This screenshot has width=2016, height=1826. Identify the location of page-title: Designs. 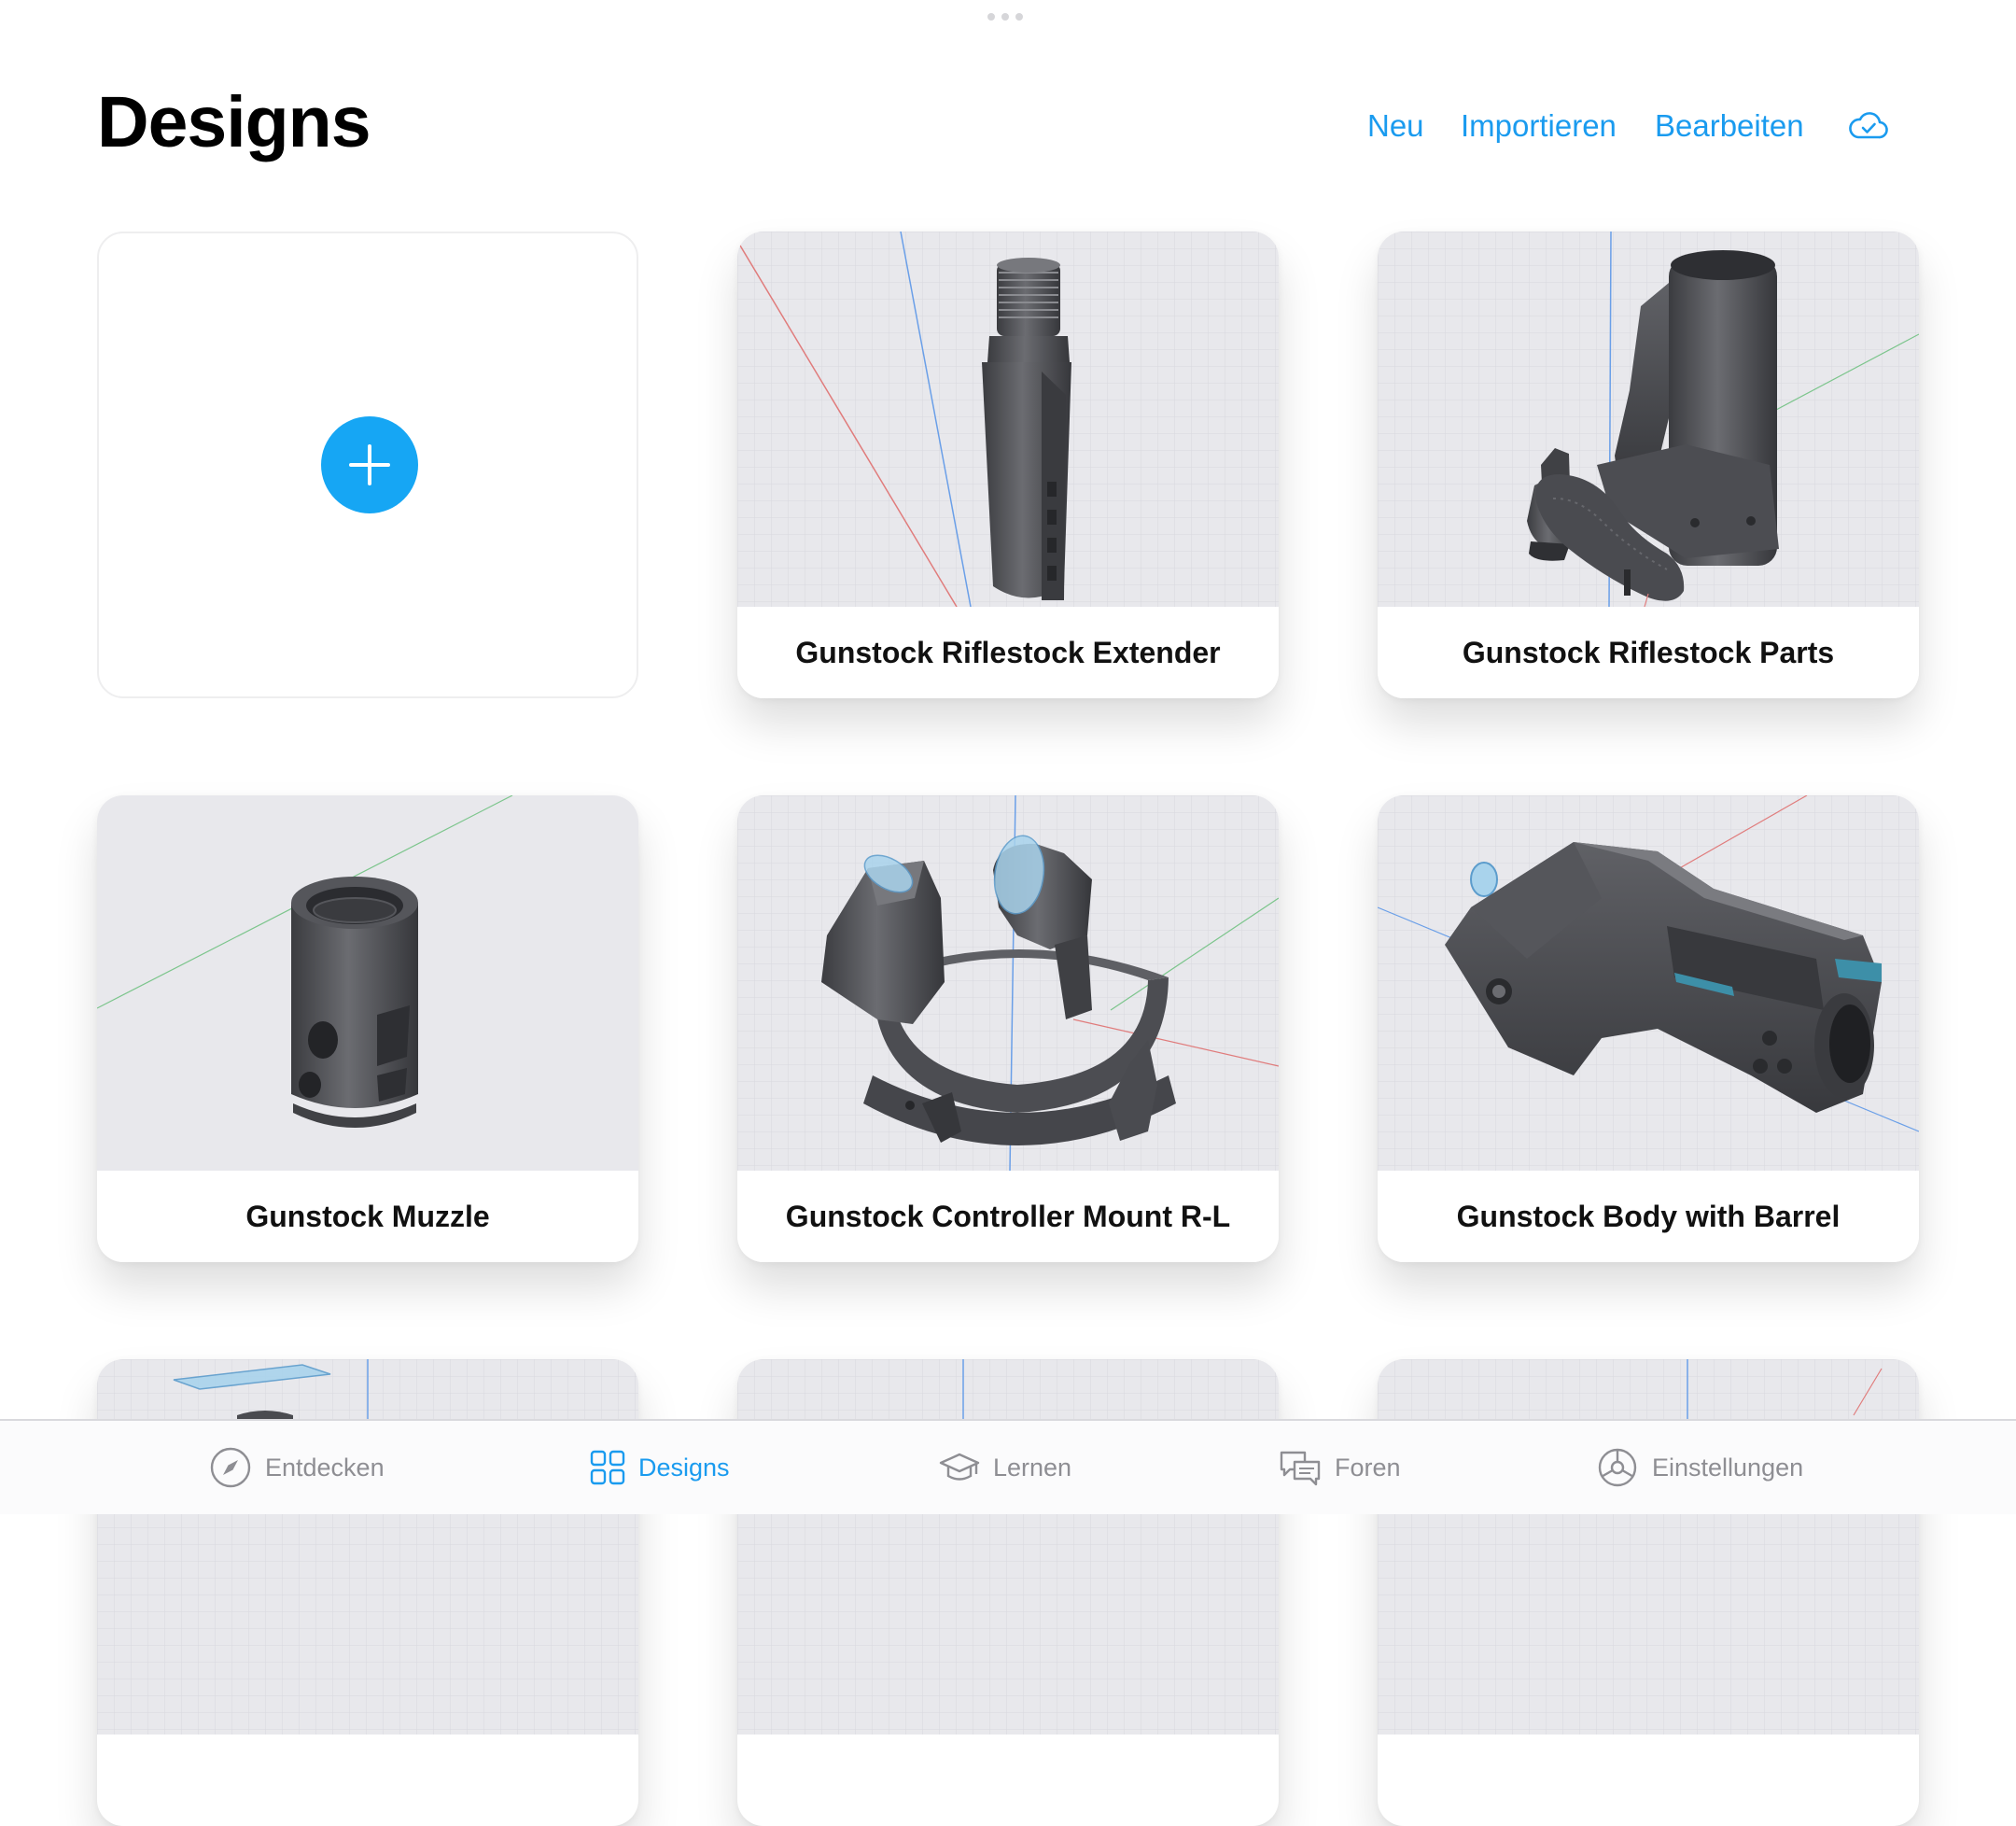
(234, 122).